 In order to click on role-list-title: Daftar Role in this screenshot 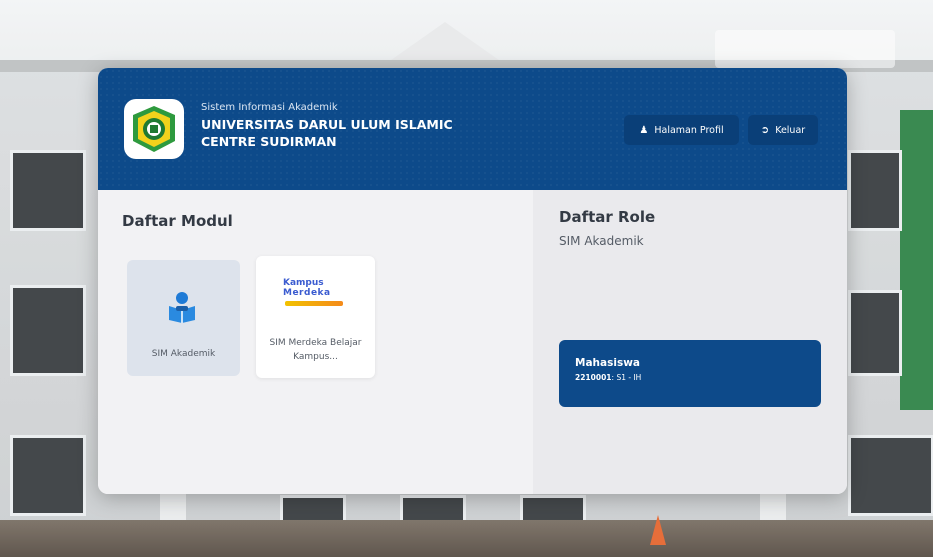, I will do `click(607, 217)`.